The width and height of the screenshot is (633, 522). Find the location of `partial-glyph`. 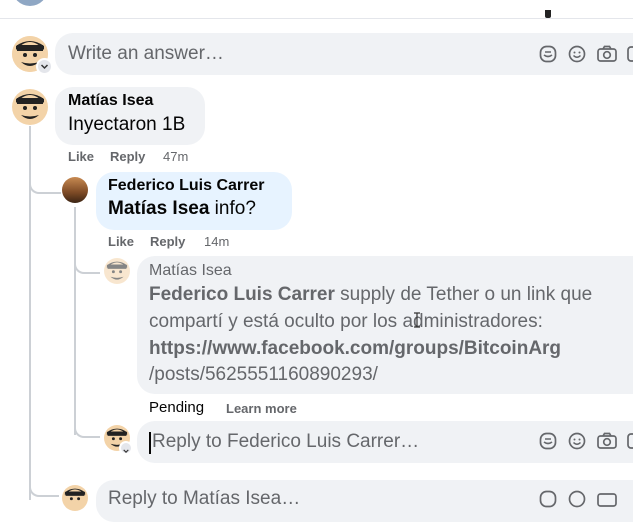

partial-glyph is located at coordinates (548, 14).